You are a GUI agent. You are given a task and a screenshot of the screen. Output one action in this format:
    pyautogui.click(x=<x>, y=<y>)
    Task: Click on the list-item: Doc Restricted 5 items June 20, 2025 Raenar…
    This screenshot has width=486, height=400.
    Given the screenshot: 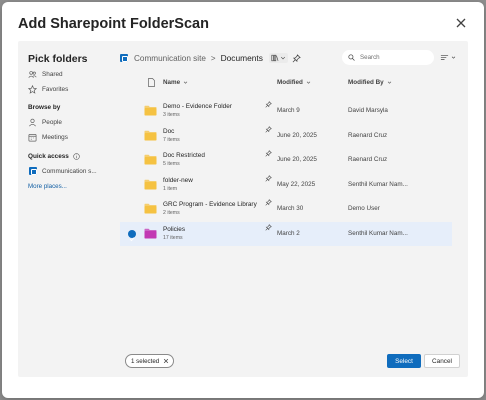 What is the action you would take?
    pyautogui.click(x=286, y=160)
    